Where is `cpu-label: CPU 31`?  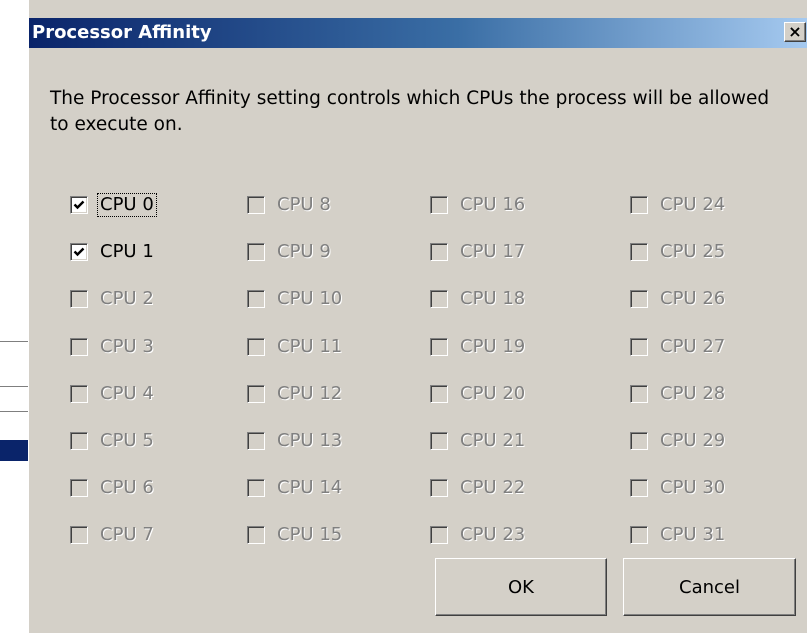
cpu-label: CPU 31 is located at coordinates (693, 534).